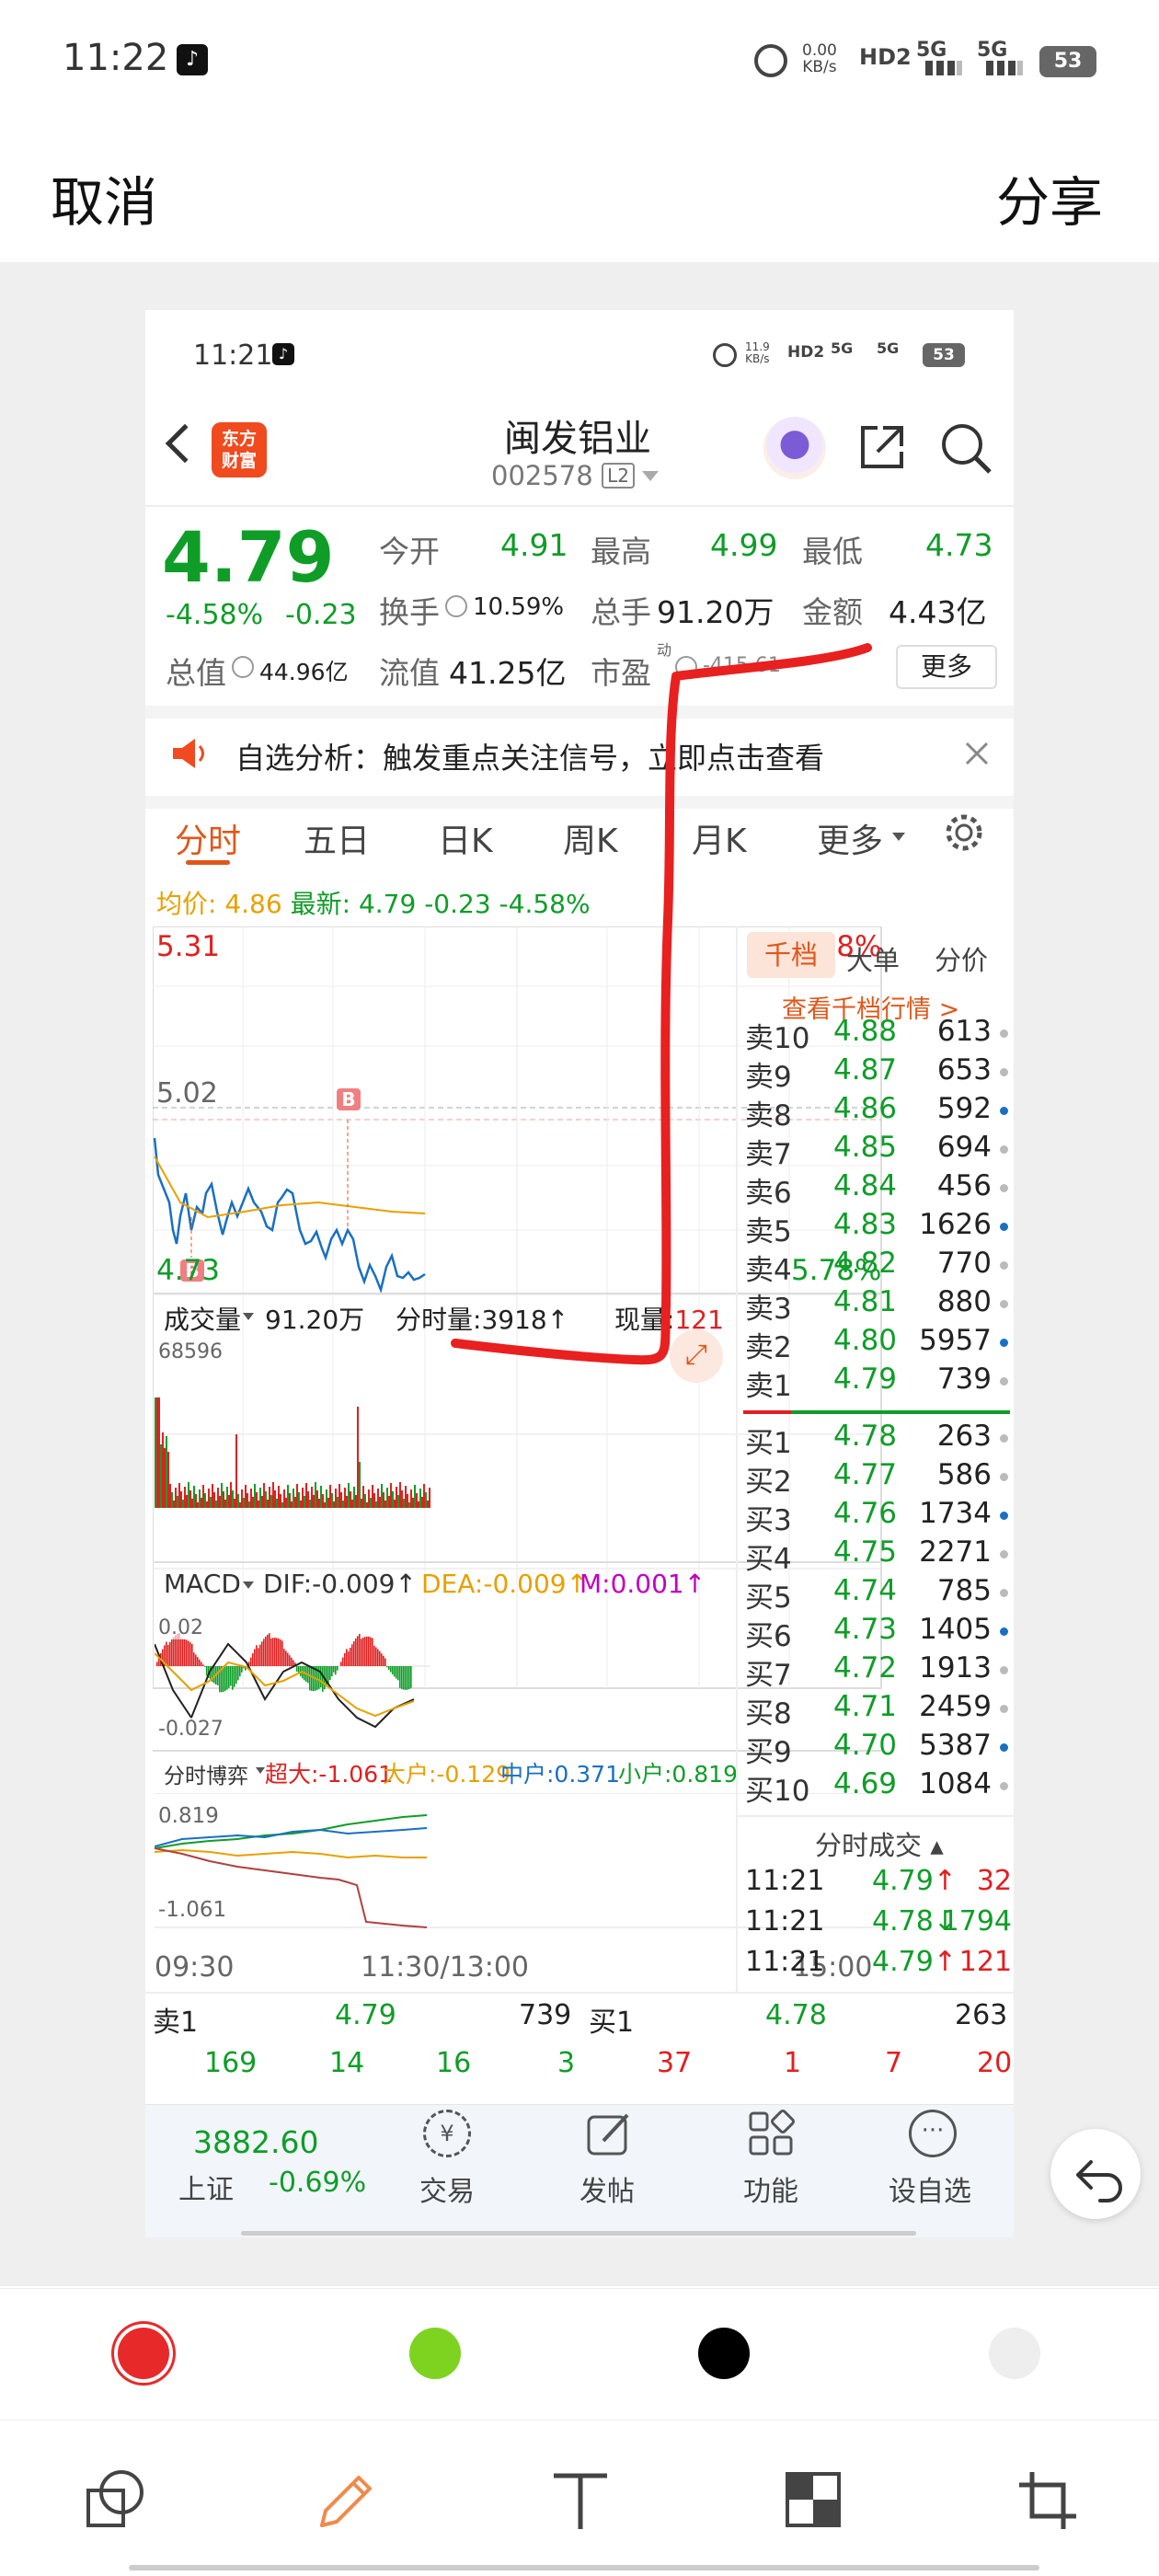 The image size is (1159, 2576). I want to click on mosaic-icon, so click(814, 2500).